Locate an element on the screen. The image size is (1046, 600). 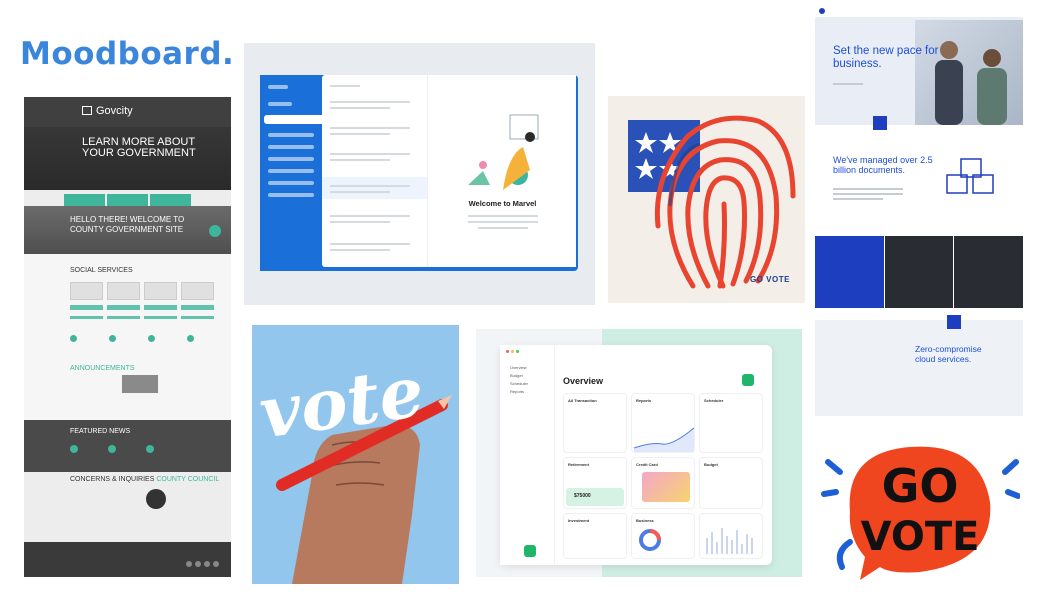
govcity-service-cards is located at coordinates (142, 291).